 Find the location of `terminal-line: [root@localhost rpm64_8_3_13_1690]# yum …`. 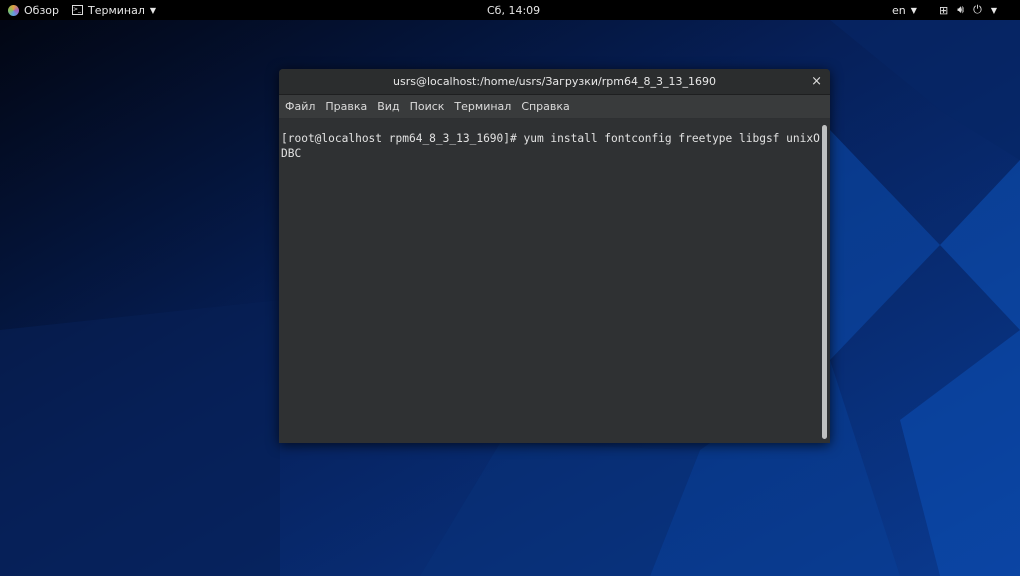

terminal-line: [root@localhost rpm64_8_3_13_1690]# yum … is located at coordinates (550, 138).